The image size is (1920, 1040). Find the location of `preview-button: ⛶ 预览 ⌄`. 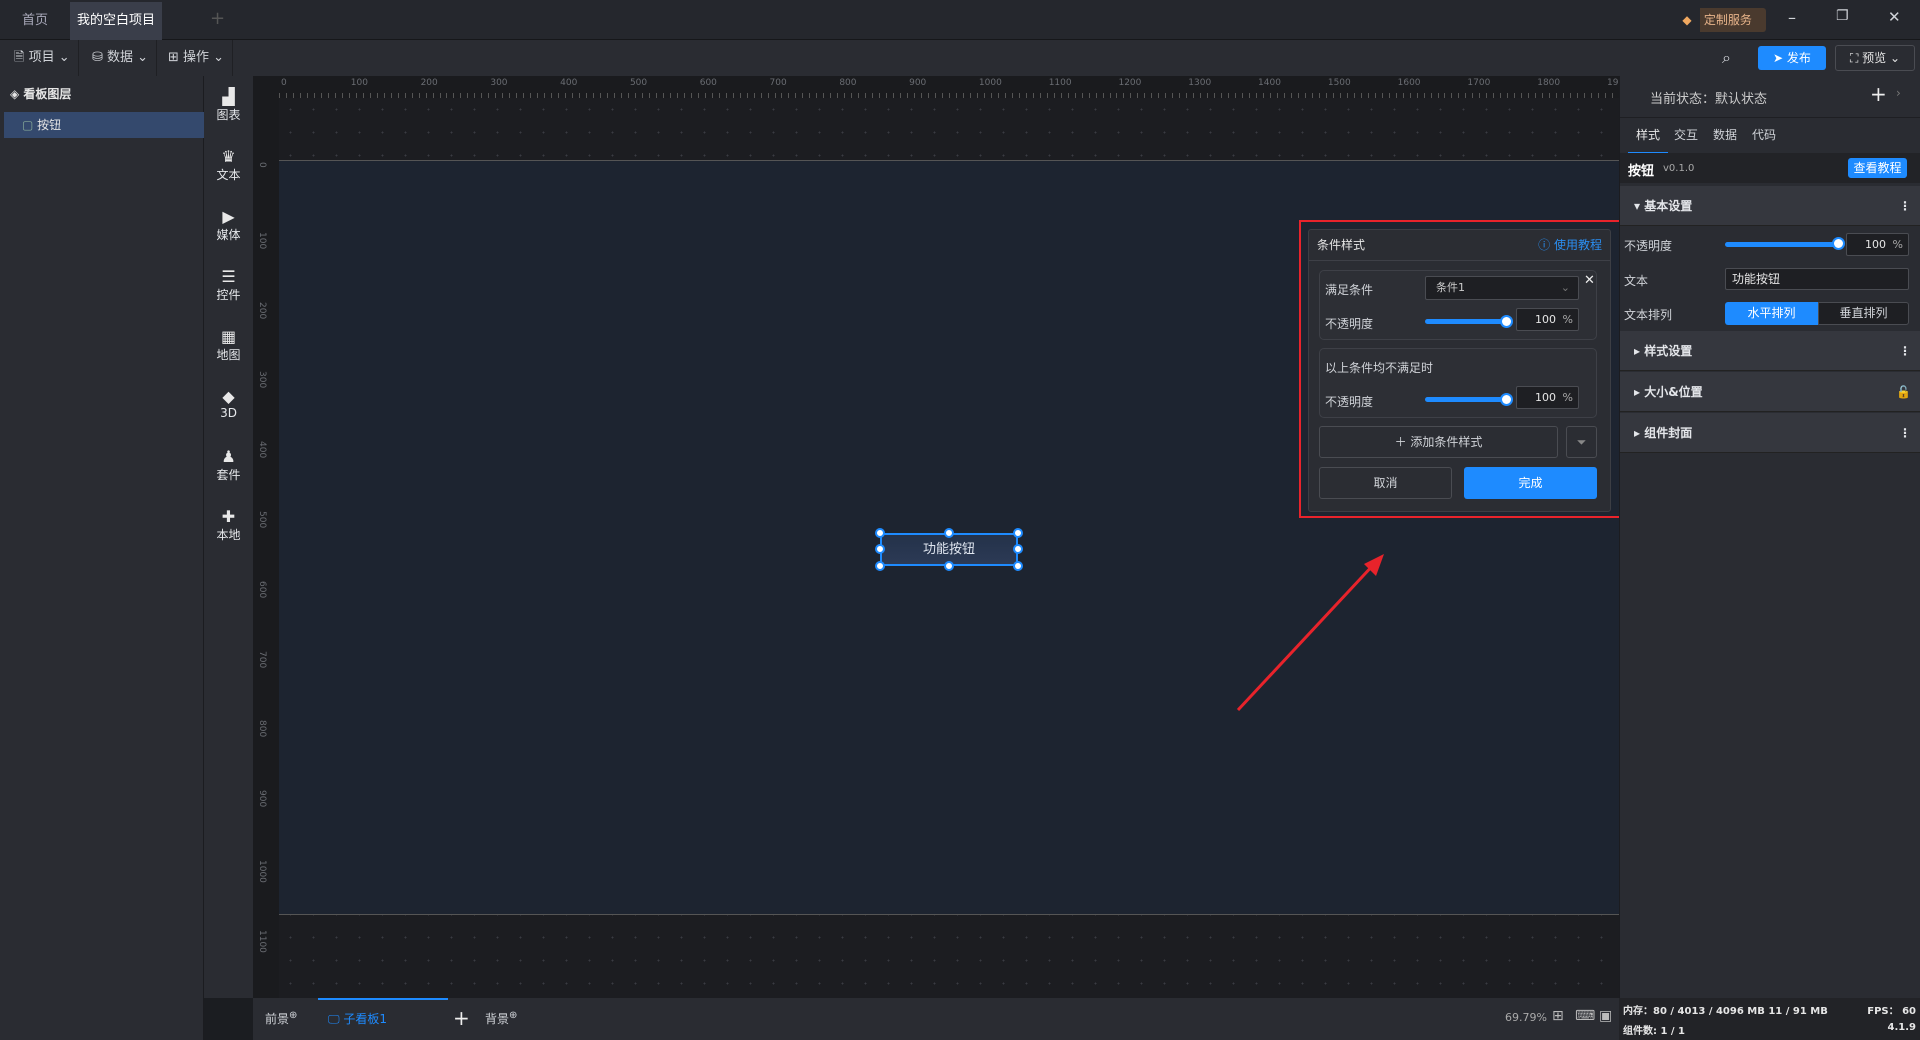

preview-button: ⛶ 预览 ⌄ is located at coordinates (1875, 58).